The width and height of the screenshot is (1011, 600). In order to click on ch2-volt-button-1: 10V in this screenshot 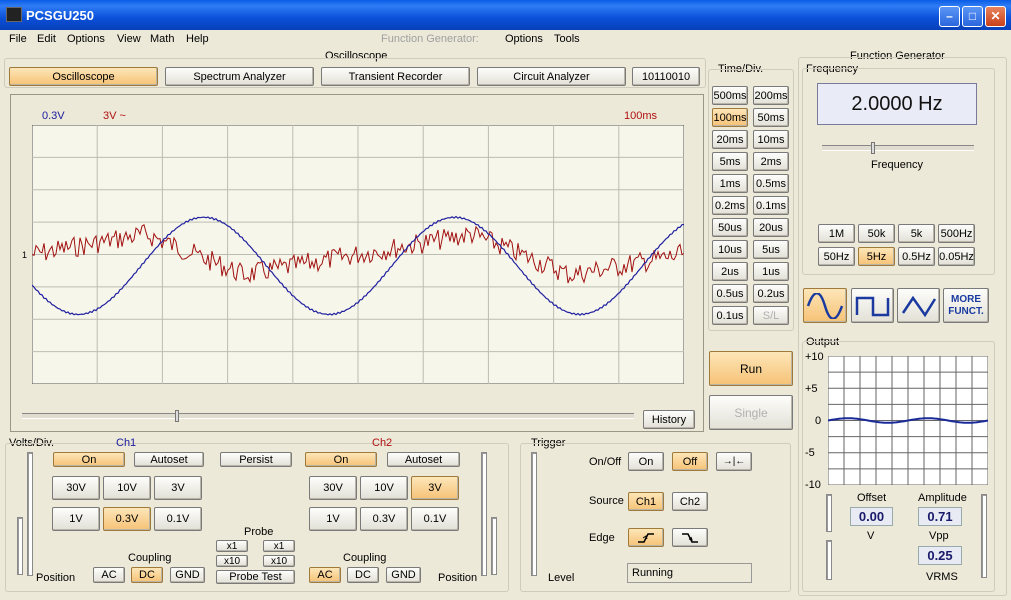, I will do `click(384, 488)`.